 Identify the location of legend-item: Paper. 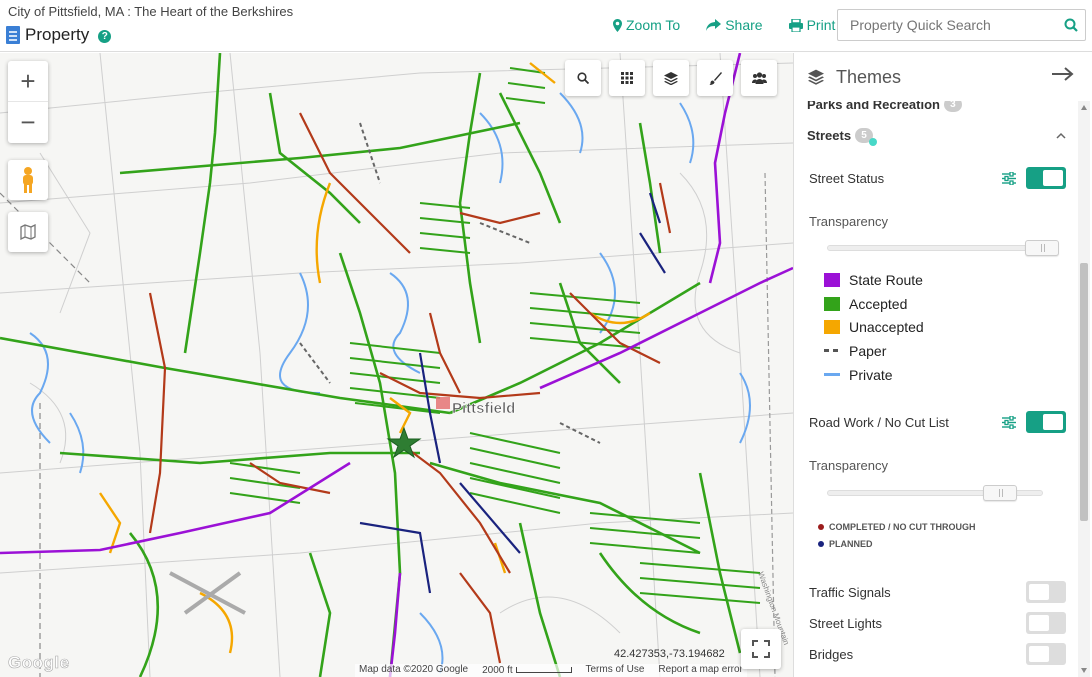
(874, 351).